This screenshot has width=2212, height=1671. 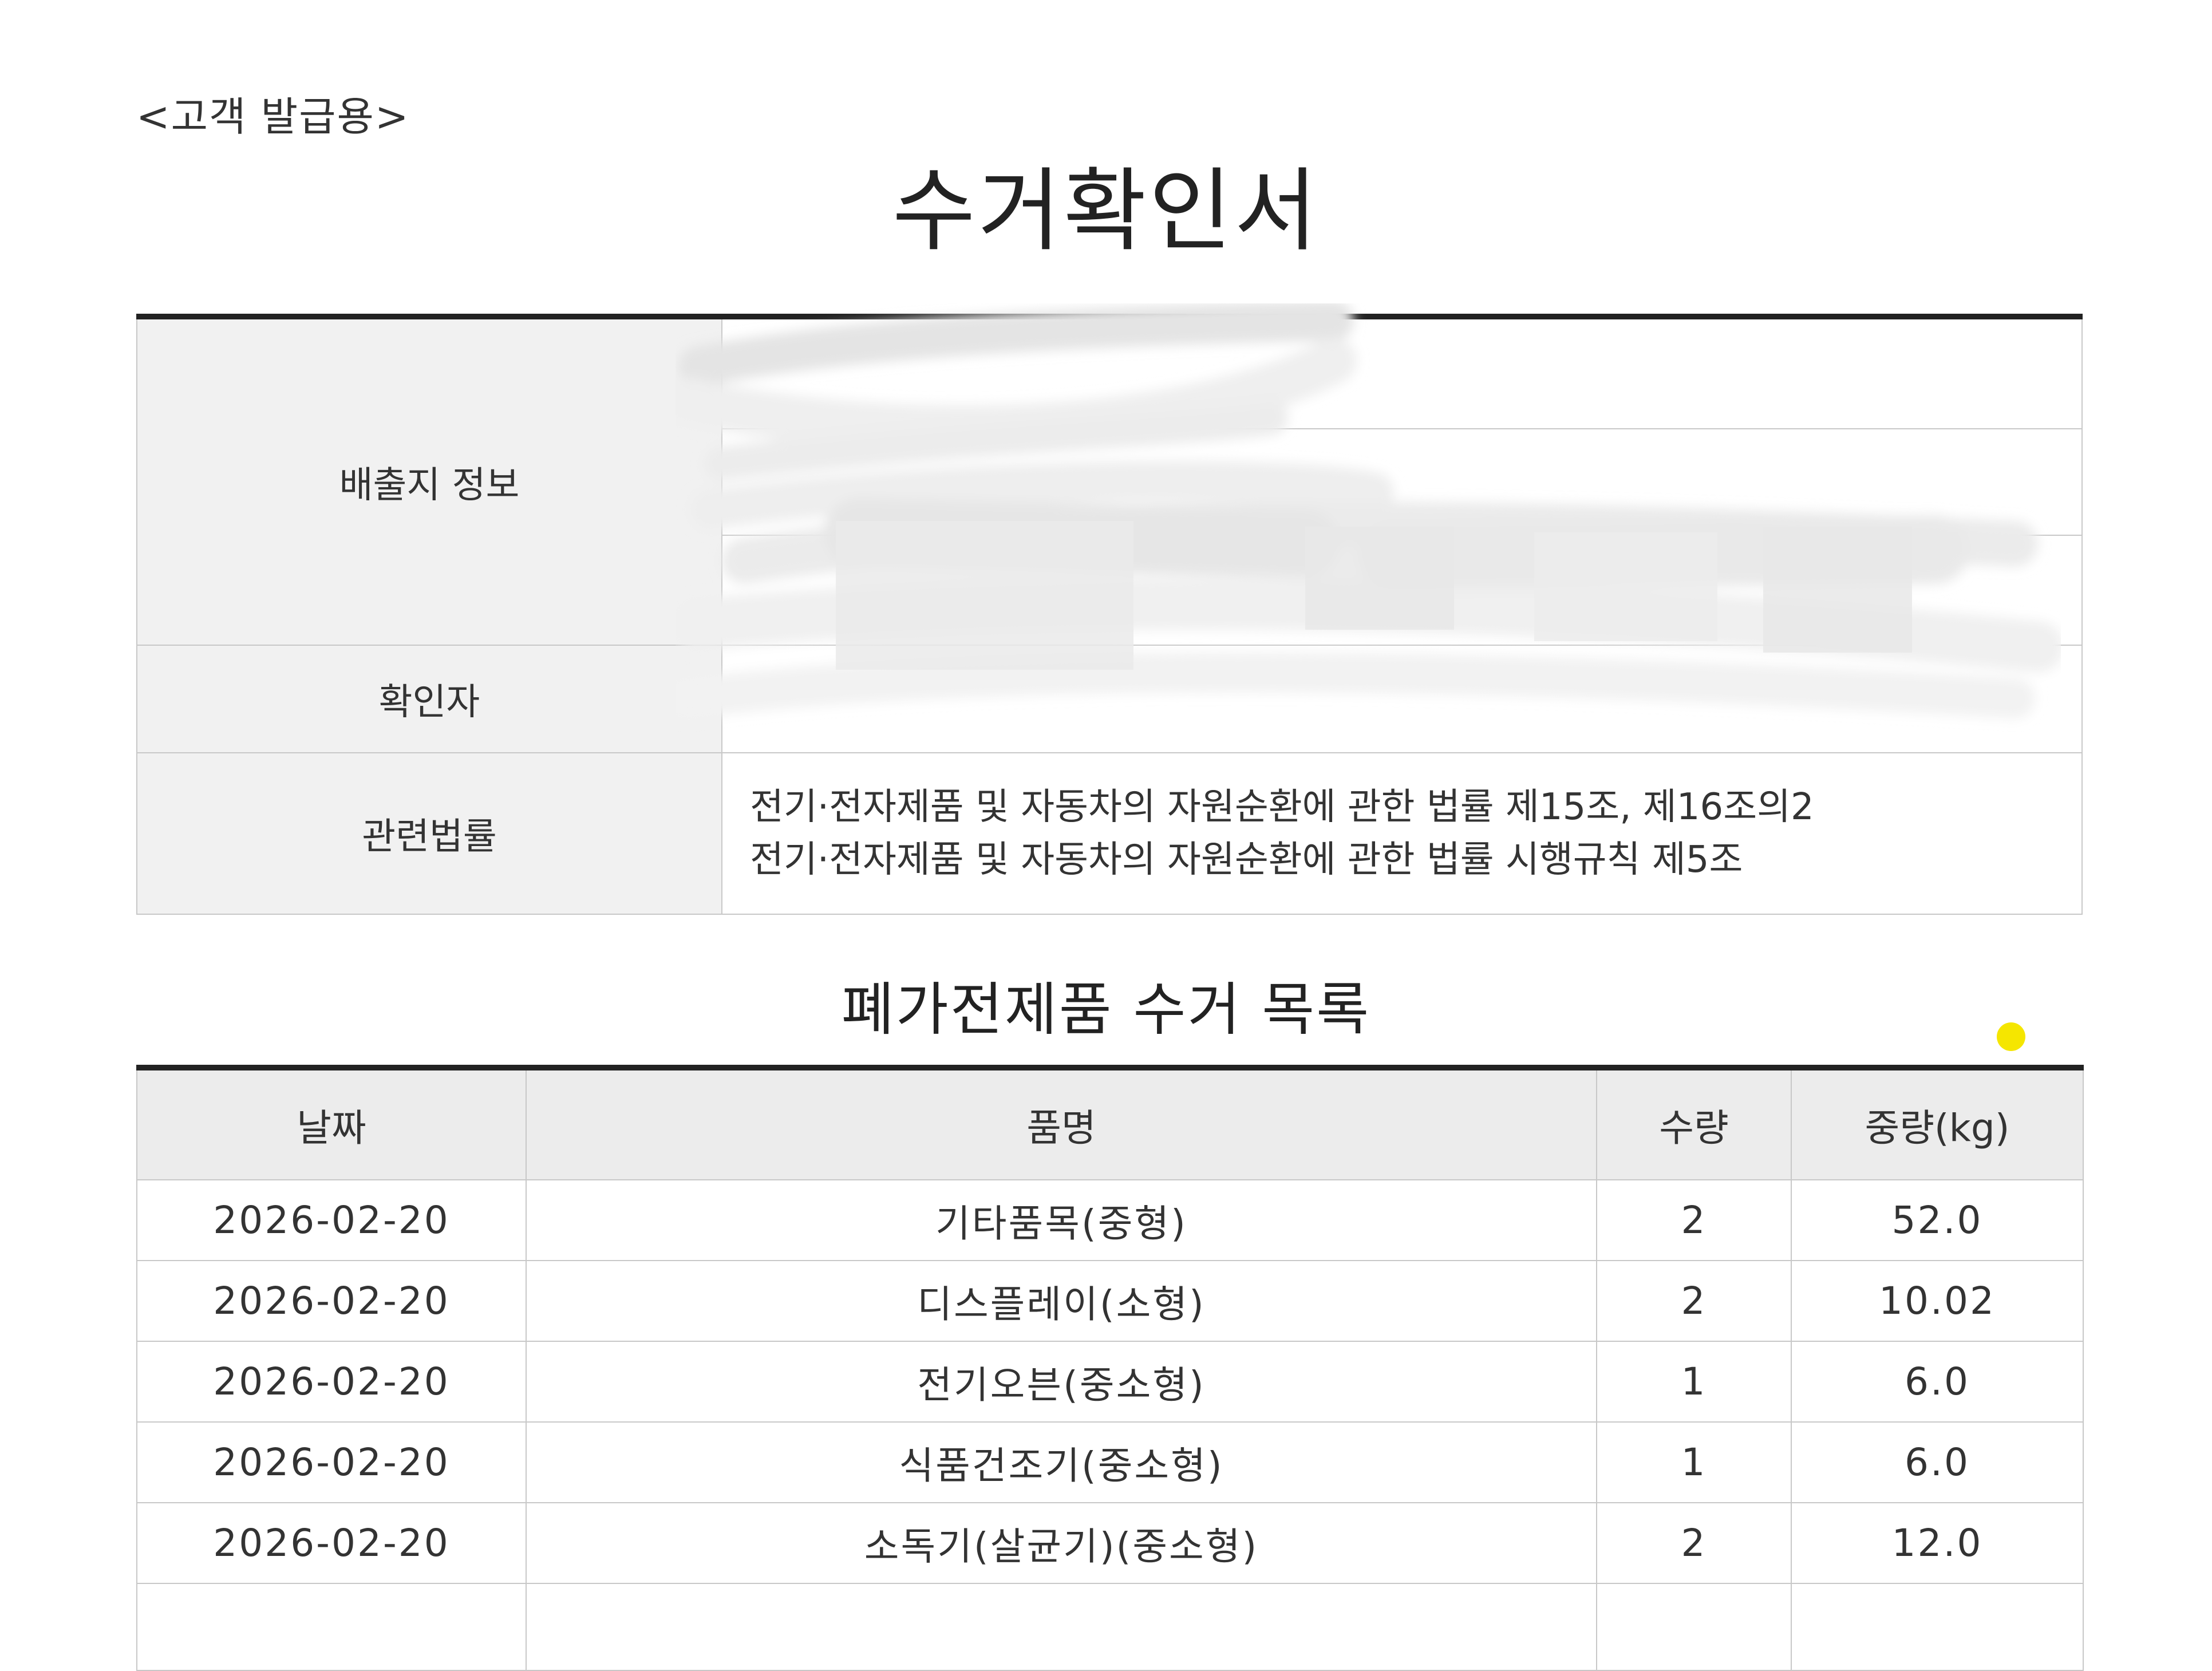 What do you see at coordinates (1246, 860) in the screenshot?
I see `law-line-2: 전기·전자제품 및 자동차의 자원순환에 관한 법률 시행규칙 제5조` at bounding box center [1246, 860].